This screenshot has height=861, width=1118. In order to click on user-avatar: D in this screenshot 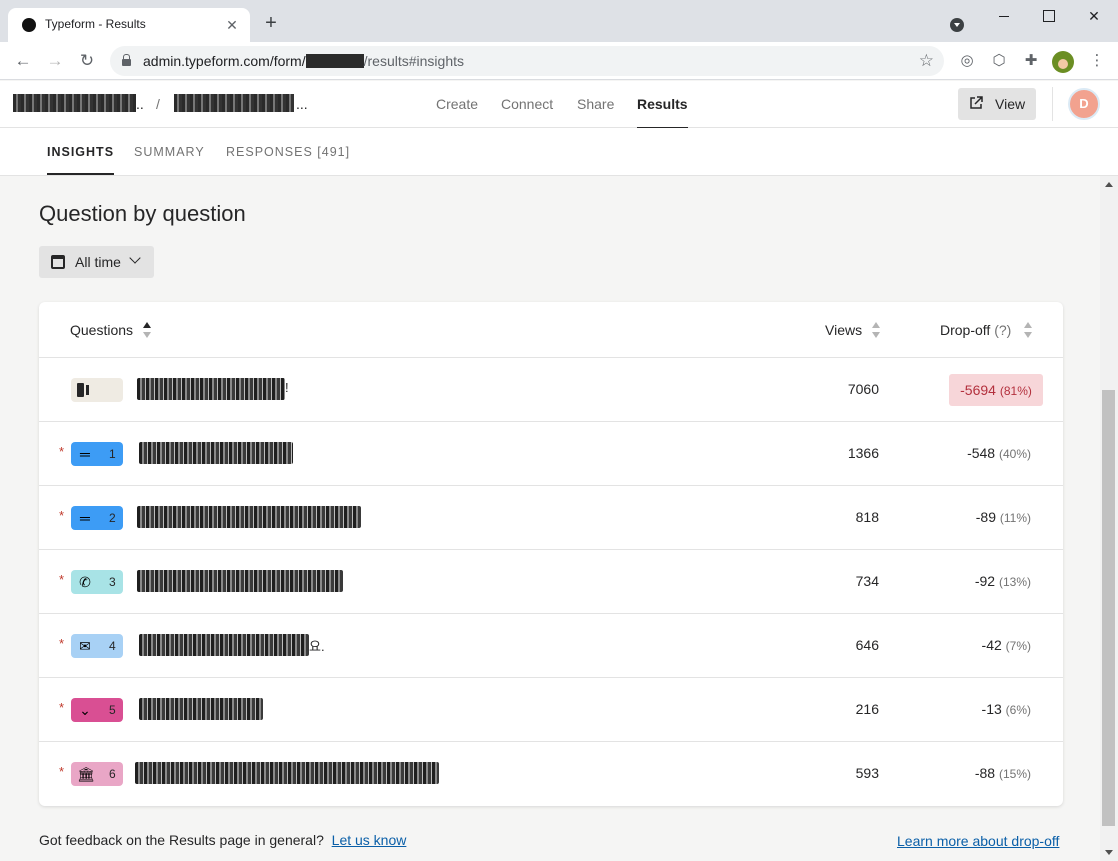, I will do `click(1084, 104)`.